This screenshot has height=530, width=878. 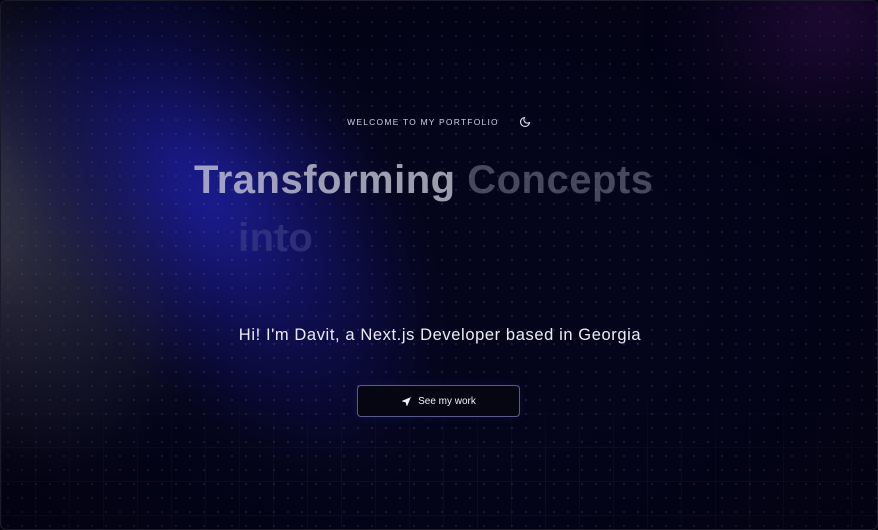 I want to click on hero-headline: Transforming Concepts into, so click(x=454, y=209).